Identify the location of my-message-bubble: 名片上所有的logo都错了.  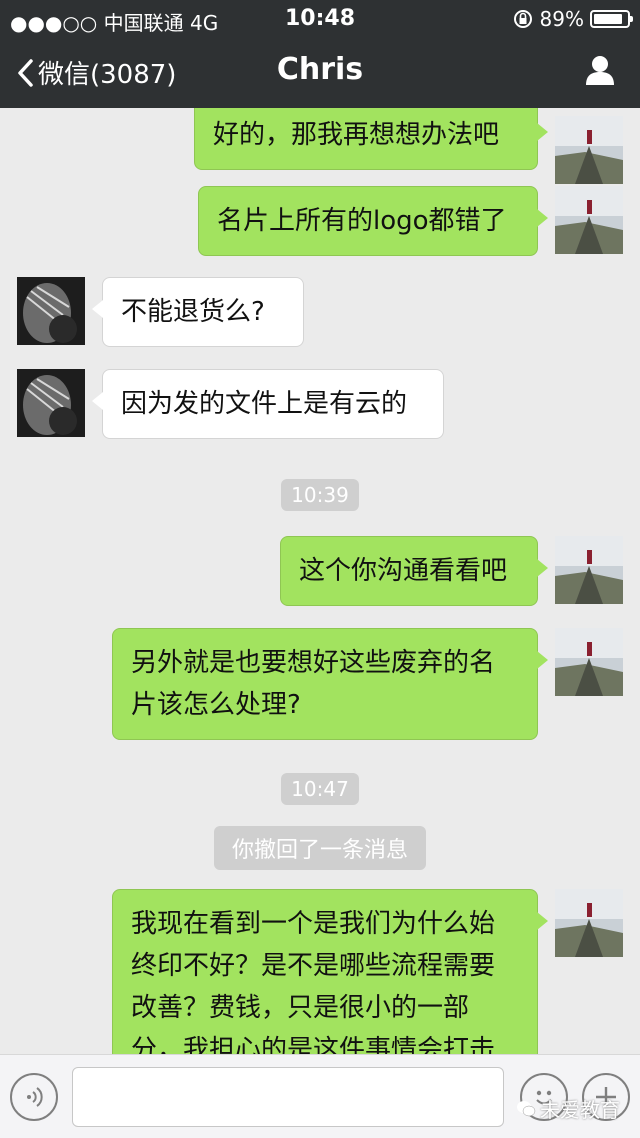
(373, 221).